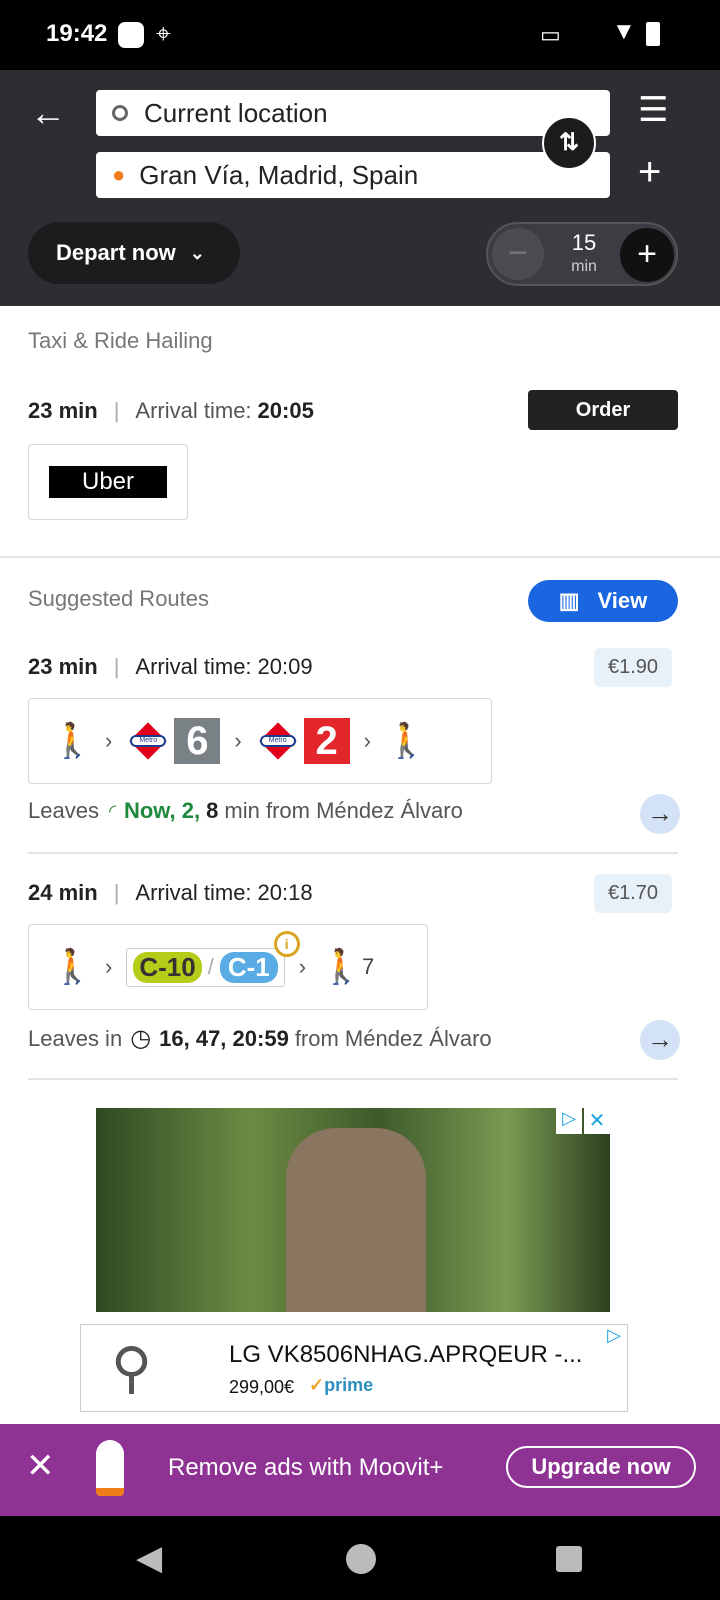 This screenshot has height=1600, width=720. I want to click on walk-minutes: 7, so click(368, 966).